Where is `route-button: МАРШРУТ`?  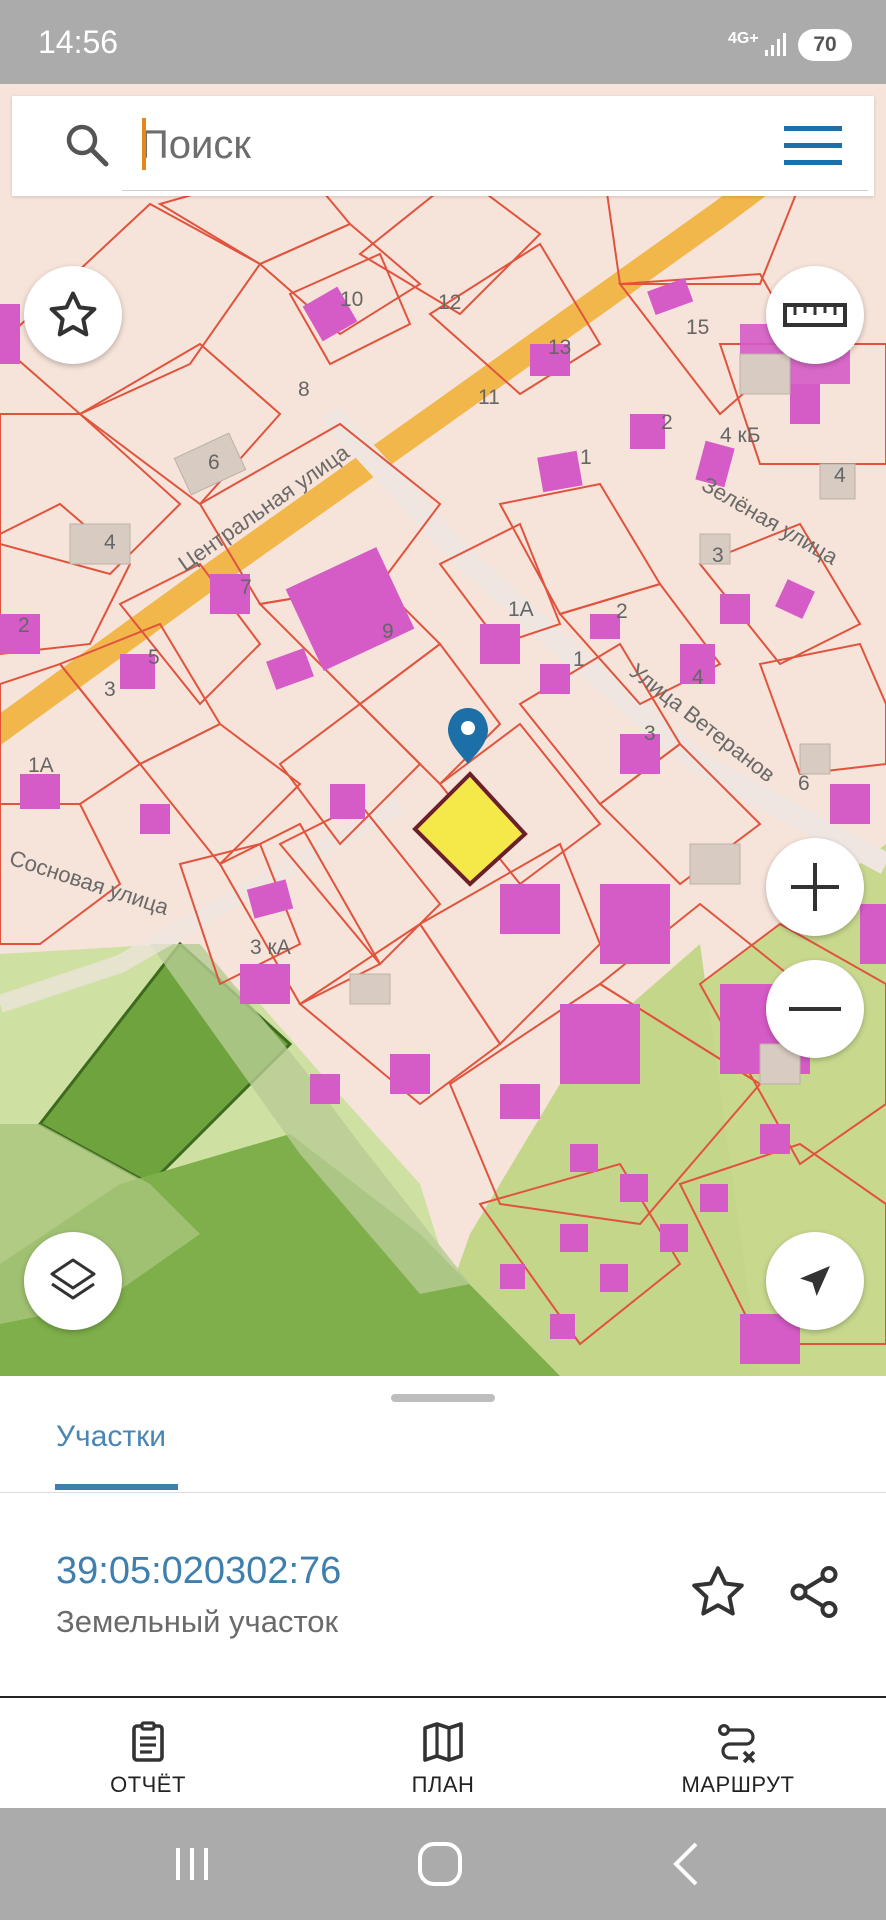
route-button: МАРШРУТ is located at coordinates (738, 1759).